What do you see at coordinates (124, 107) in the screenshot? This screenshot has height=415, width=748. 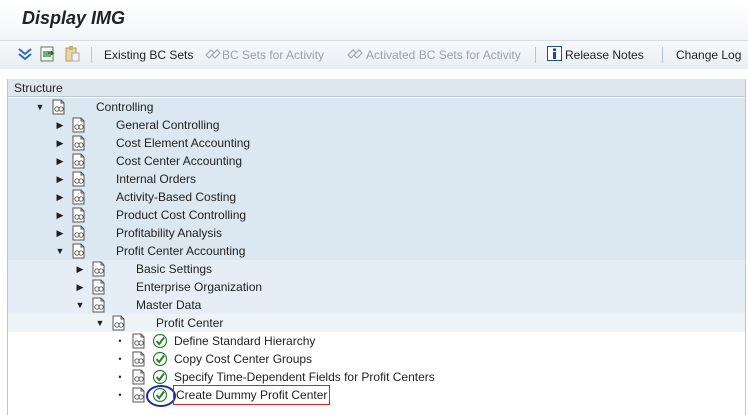 I see `tree-node-label: Controlling` at bounding box center [124, 107].